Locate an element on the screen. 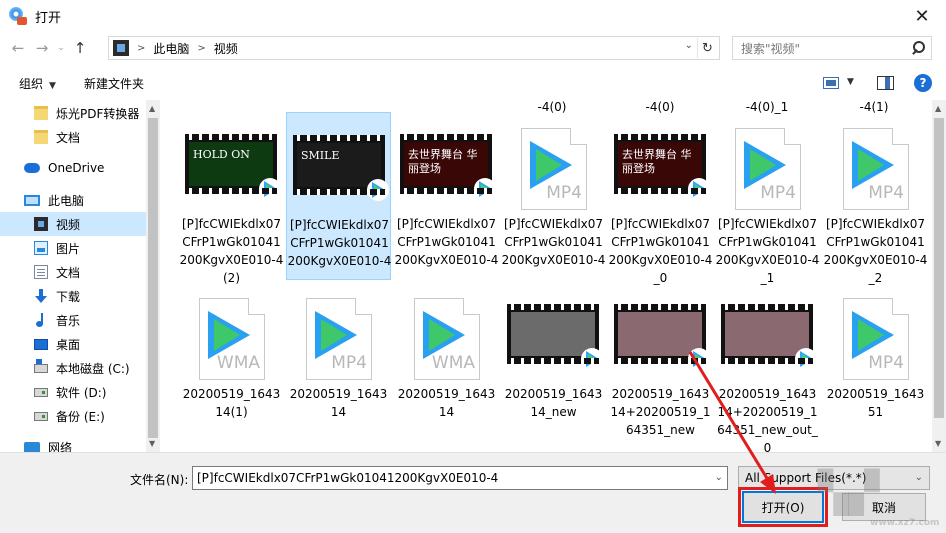 The width and height of the screenshot is (946, 533). network-icon is located at coordinates (32, 446).